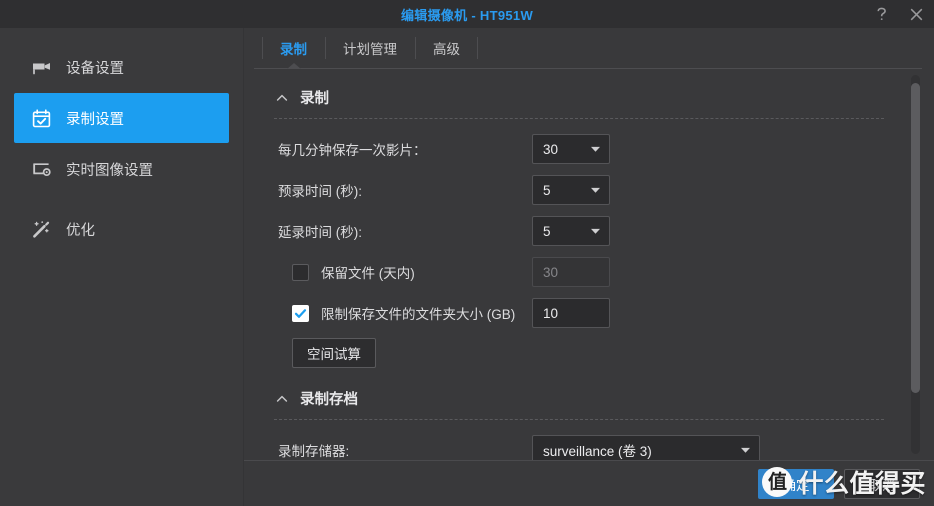 The height and width of the screenshot is (506, 934). I want to click on sidebar-item-label: 录制设置, so click(95, 119).